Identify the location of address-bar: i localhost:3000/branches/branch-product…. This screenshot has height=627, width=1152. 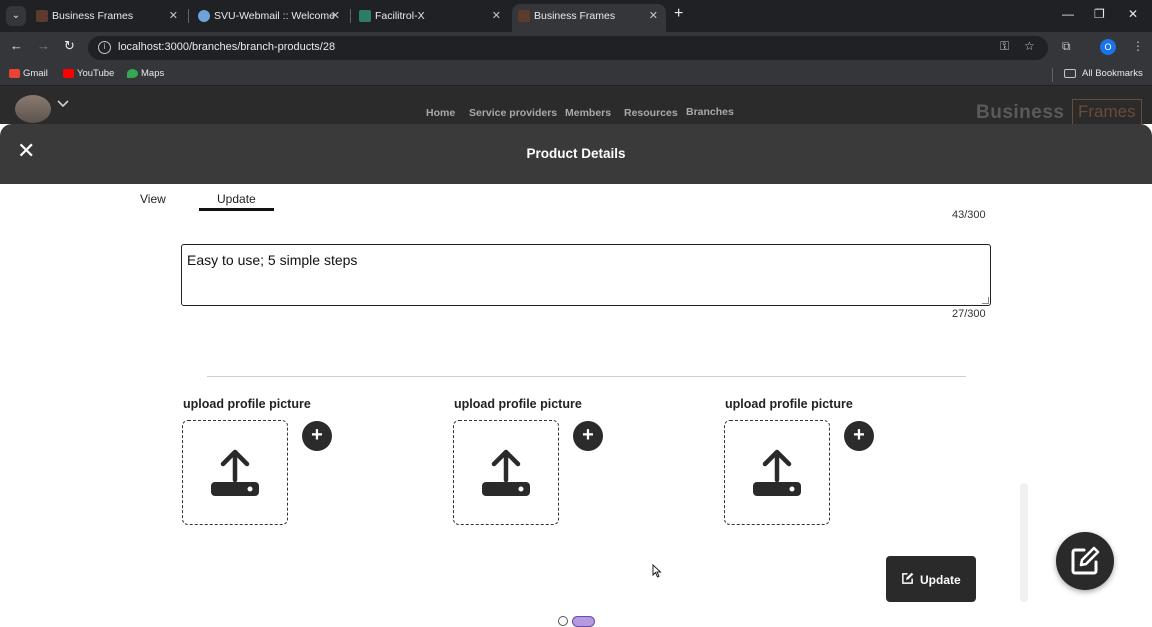
(568, 48).